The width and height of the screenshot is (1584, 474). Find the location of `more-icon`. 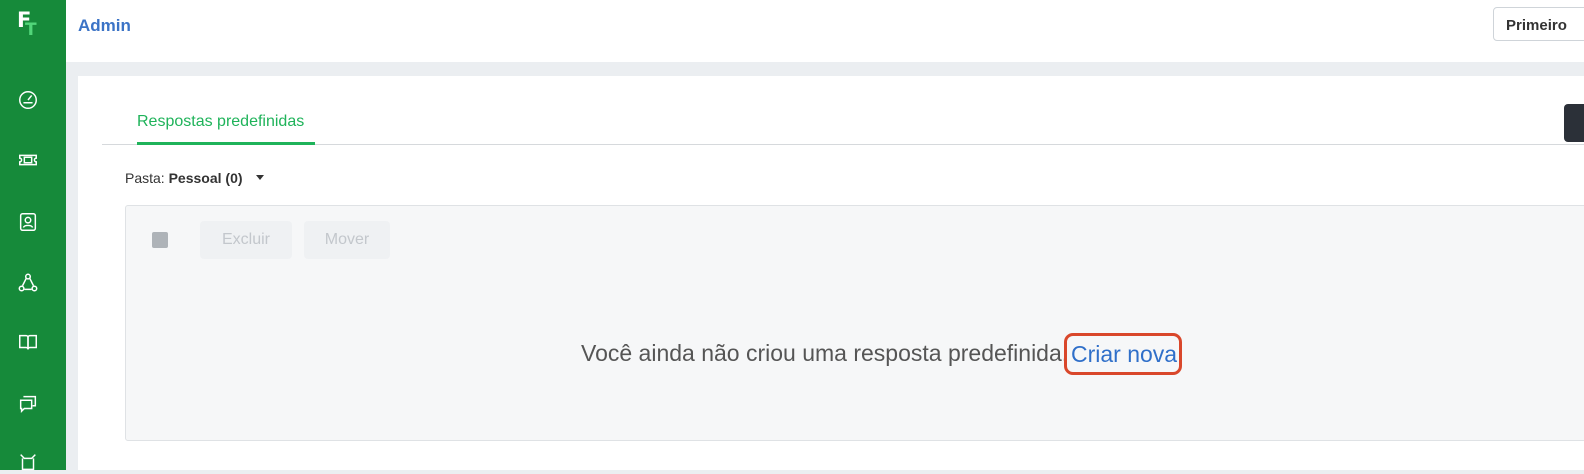

more-icon is located at coordinates (28, 462).